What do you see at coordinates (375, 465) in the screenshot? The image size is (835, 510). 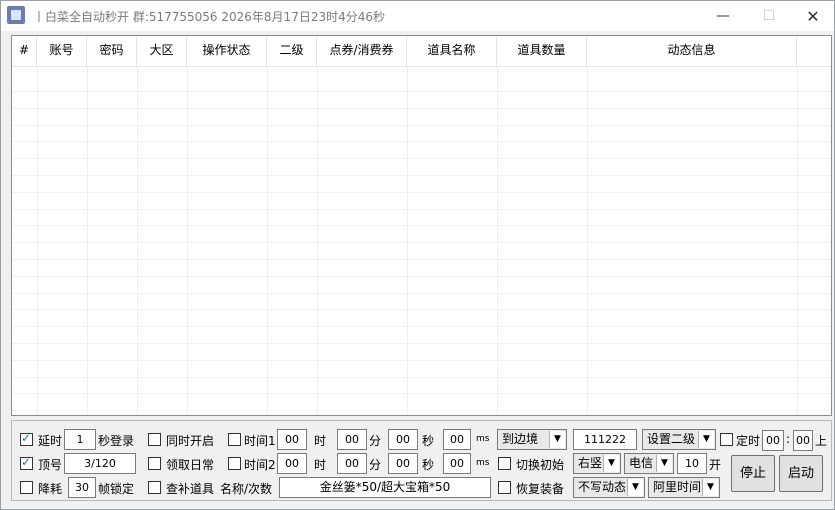 I see `minute-unit-label-2: 分` at bounding box center [375, 465].